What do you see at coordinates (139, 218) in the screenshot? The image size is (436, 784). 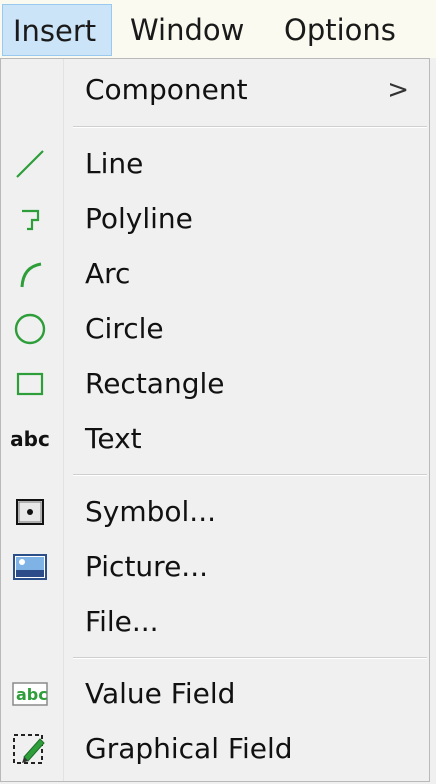 I see `menu-item-label: Polyline` at bounding box center [139, 218].